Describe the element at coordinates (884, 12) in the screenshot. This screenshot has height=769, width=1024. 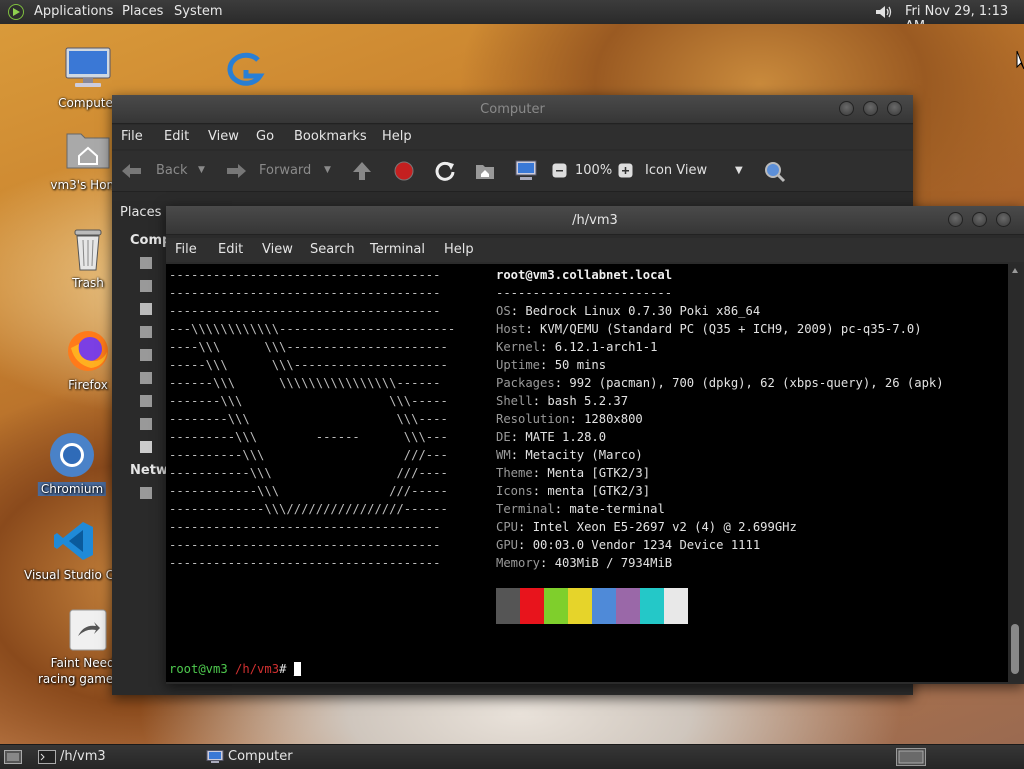
I see `volume-icon` at that location.